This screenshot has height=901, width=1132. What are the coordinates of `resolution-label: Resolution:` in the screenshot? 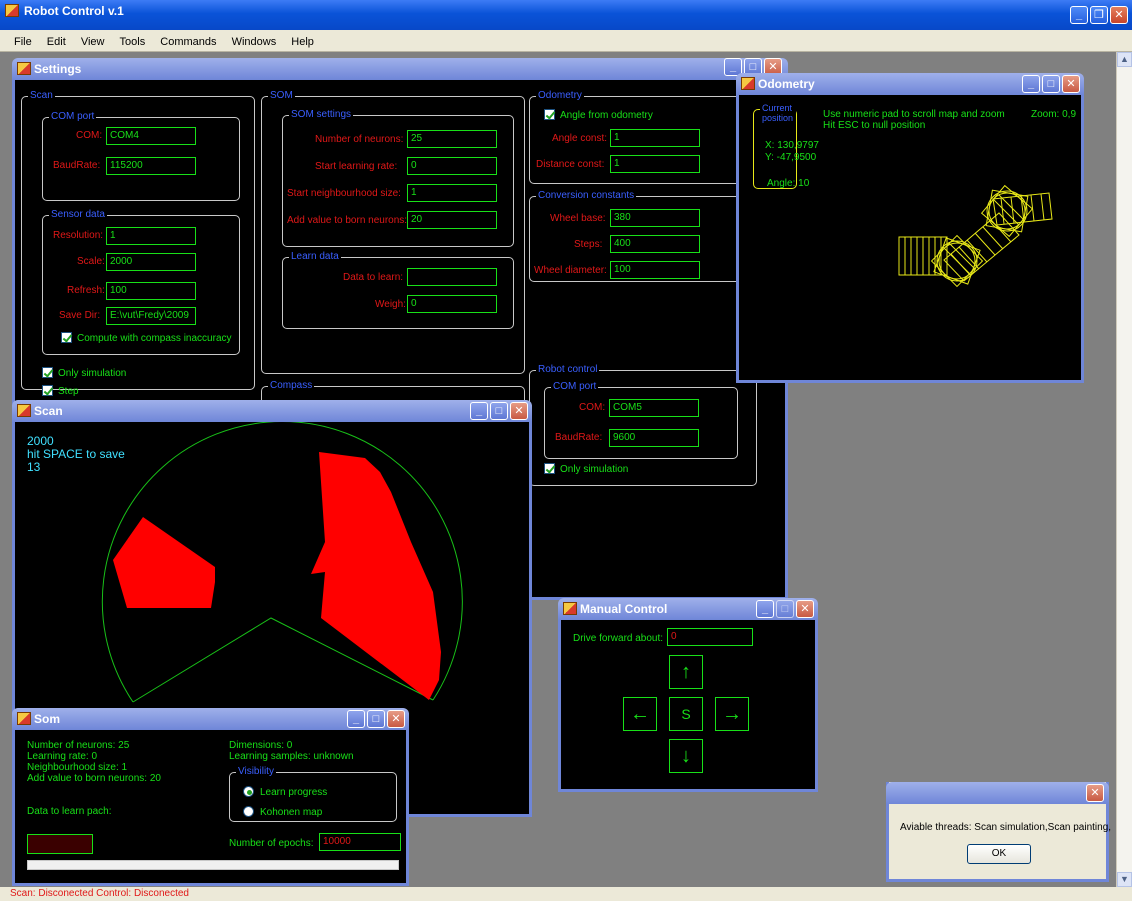 It's located at (78, 235).